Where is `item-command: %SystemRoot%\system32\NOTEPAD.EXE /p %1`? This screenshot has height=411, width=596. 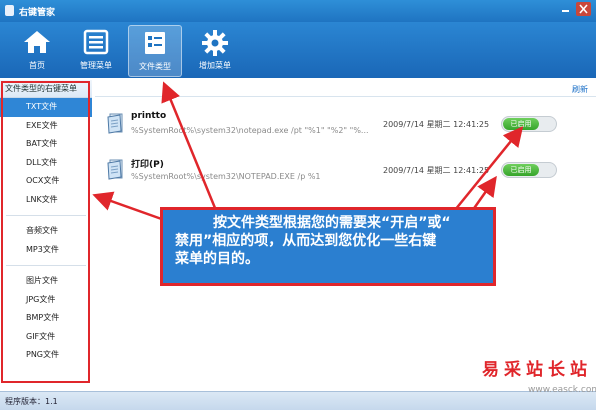 item-command: %SystemRoot%\system32\NOTEPAD.EXE /p %1 is located at coordinates (226, 176).